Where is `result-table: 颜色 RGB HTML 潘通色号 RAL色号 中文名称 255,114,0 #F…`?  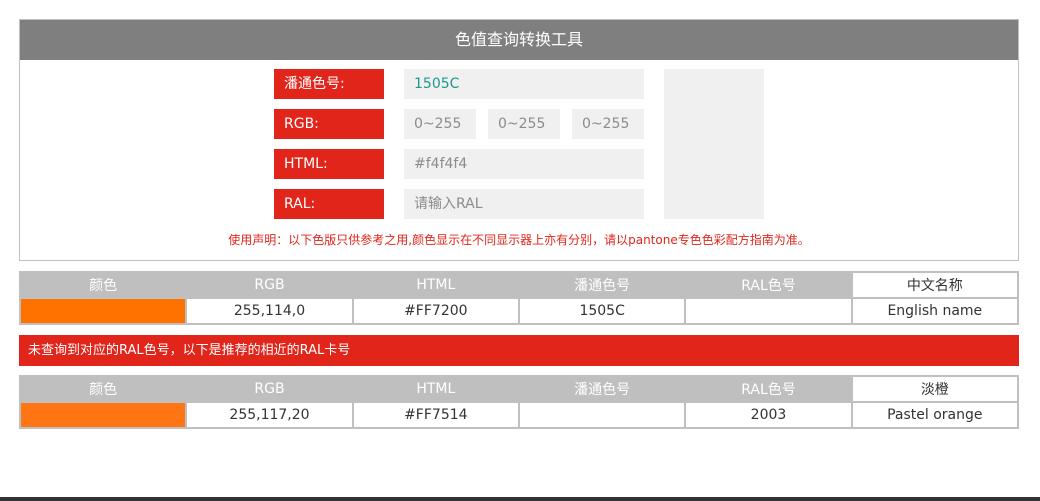
result-table: 颜色 RGB HTML 潘通色号 RAL色号 中文名称 255,114,0 #F… is located at coordinates (519, 298).